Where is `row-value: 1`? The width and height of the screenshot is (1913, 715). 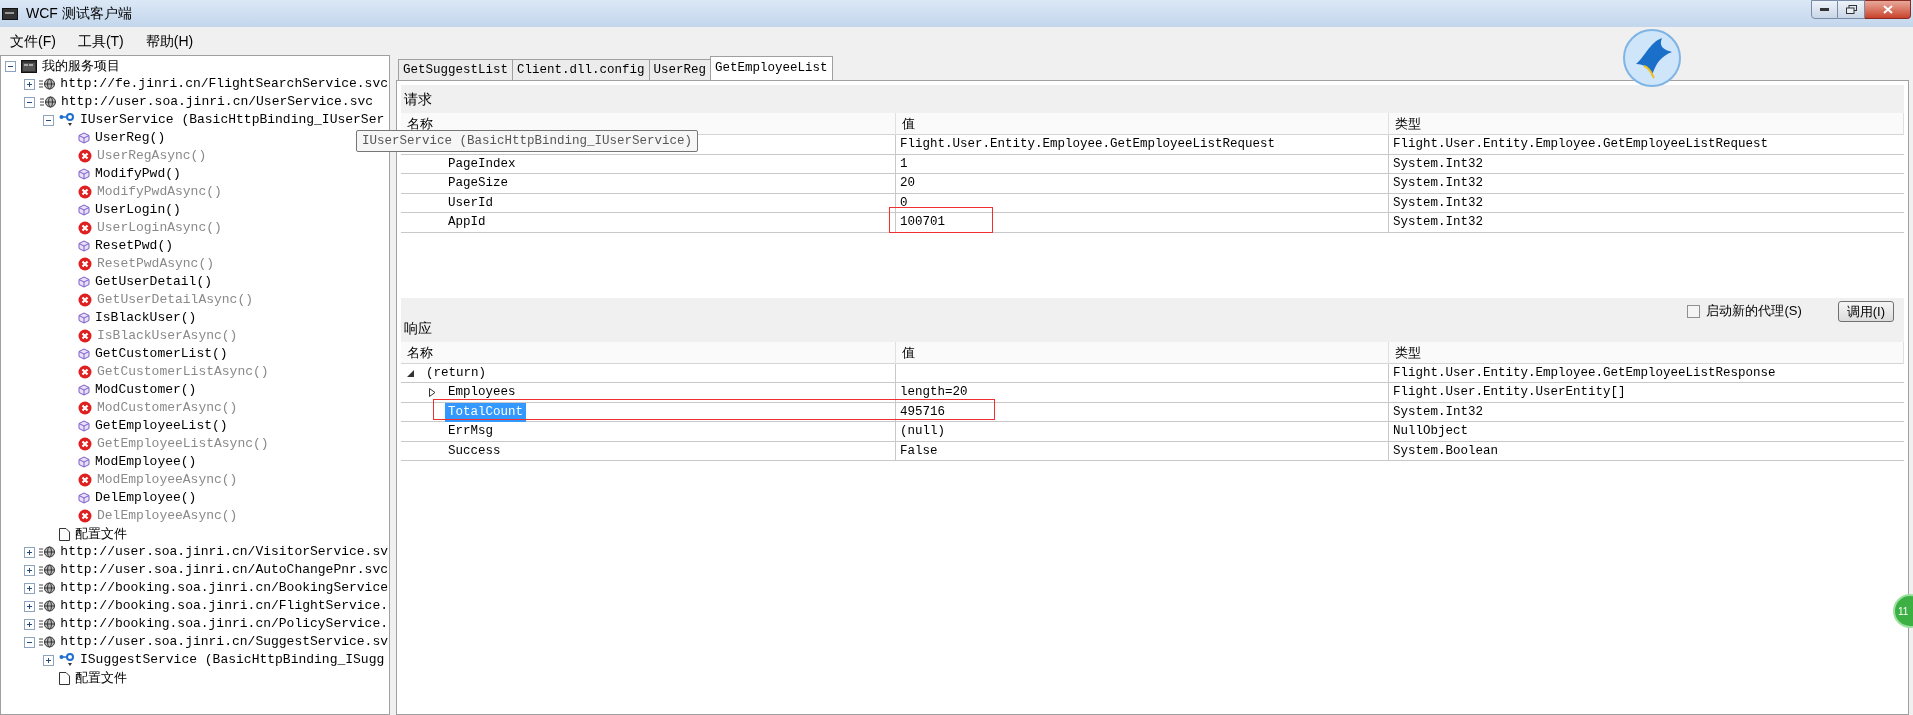 row-value: 1 is located at coordinates (904, 164).